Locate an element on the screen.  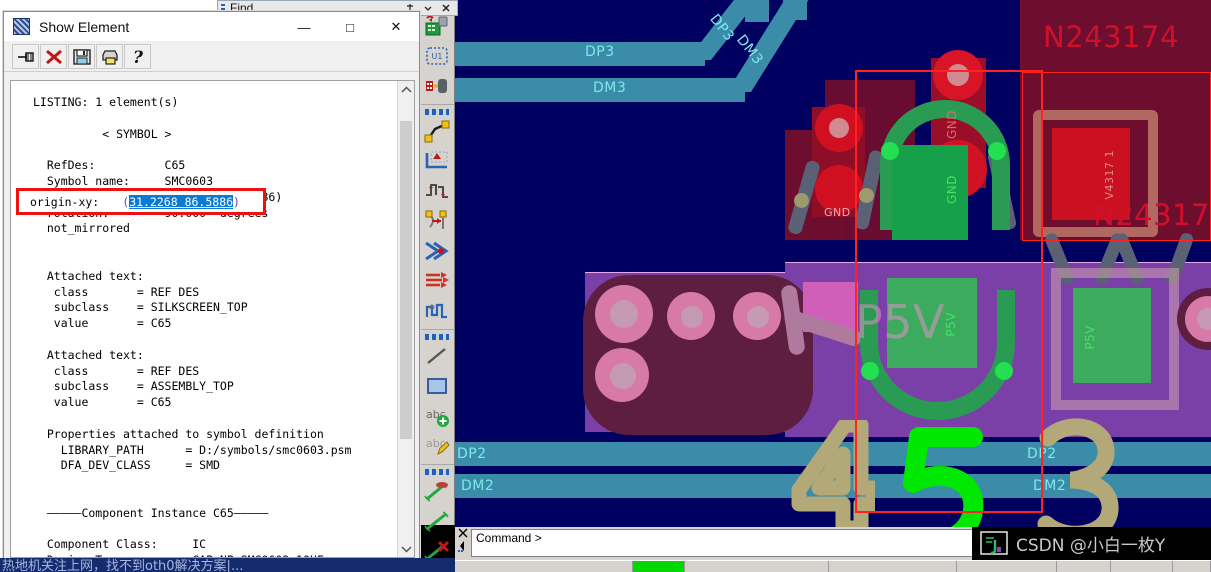
watermark-bar: CSDN @小白一枚Y is located at coordinates (1091, 543).